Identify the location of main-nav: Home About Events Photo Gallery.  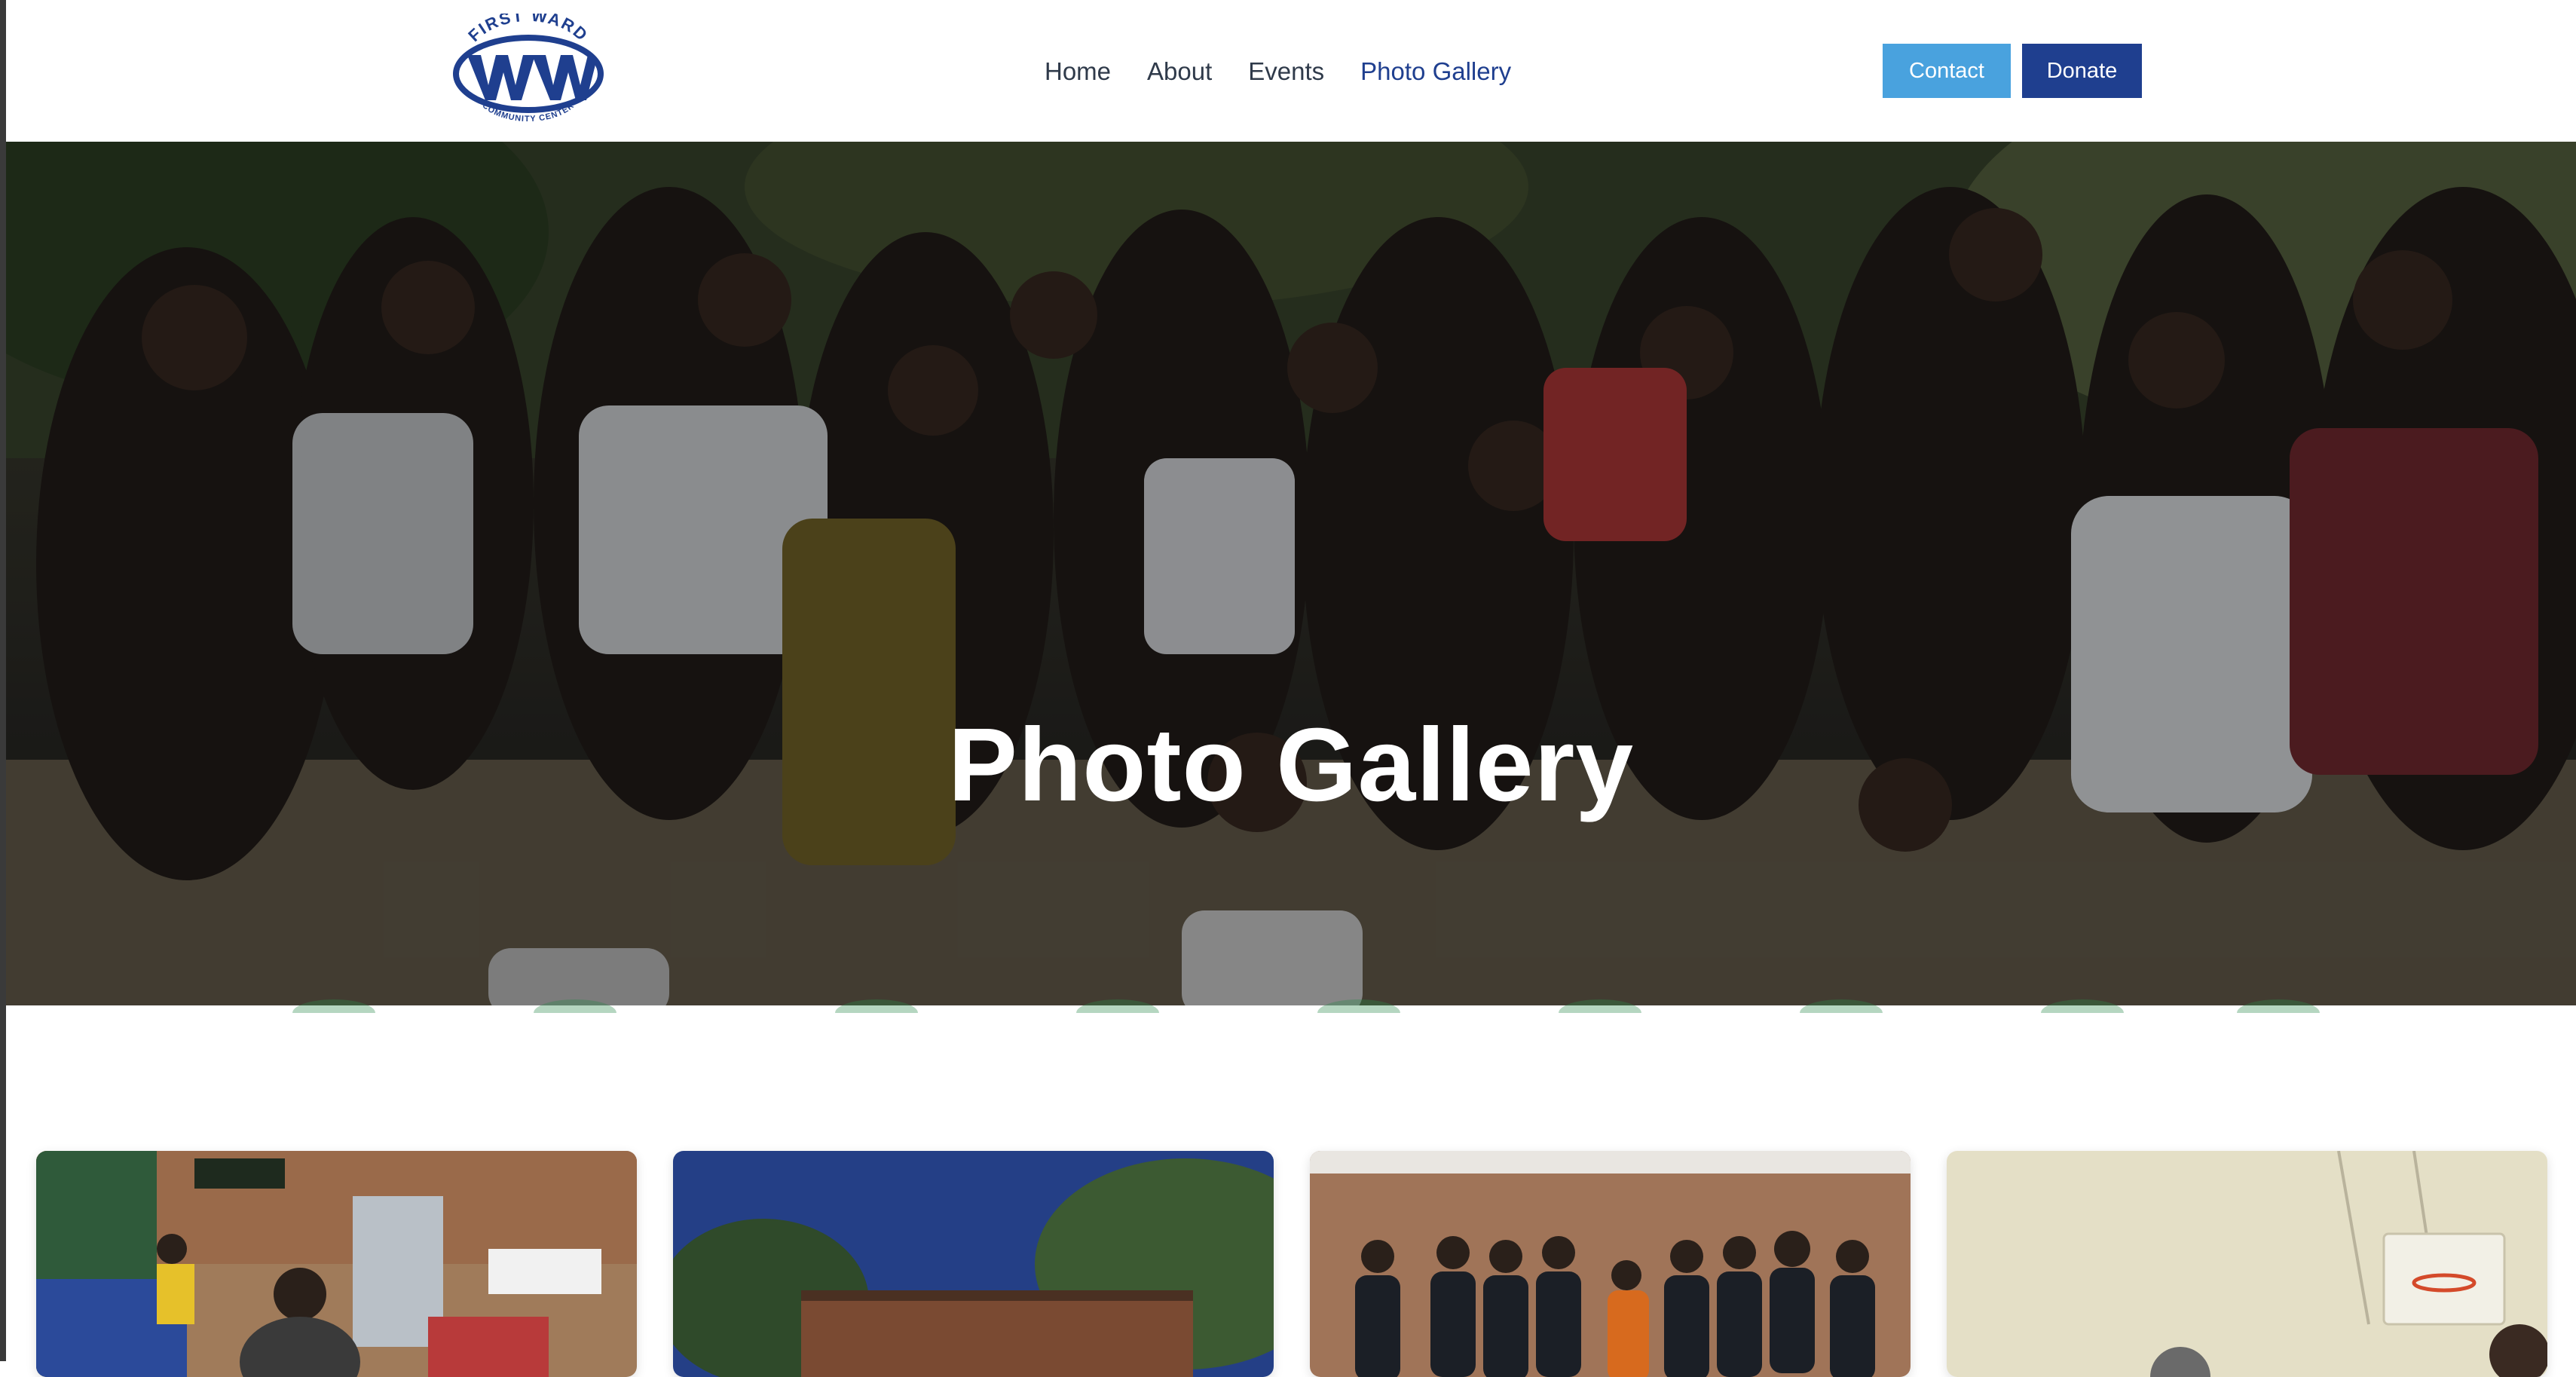
(1278, 71).